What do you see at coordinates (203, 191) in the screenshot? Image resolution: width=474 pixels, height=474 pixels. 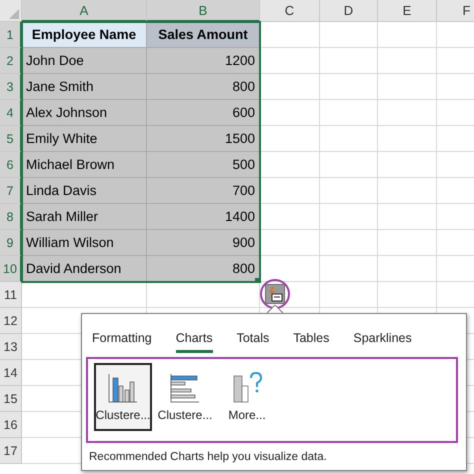 I see `table-cell: 700` at bounding box center [203, 191].